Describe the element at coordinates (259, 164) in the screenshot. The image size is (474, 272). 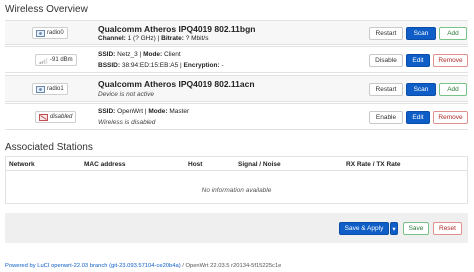
I see `column-signal: Signal / Noise` at that location.